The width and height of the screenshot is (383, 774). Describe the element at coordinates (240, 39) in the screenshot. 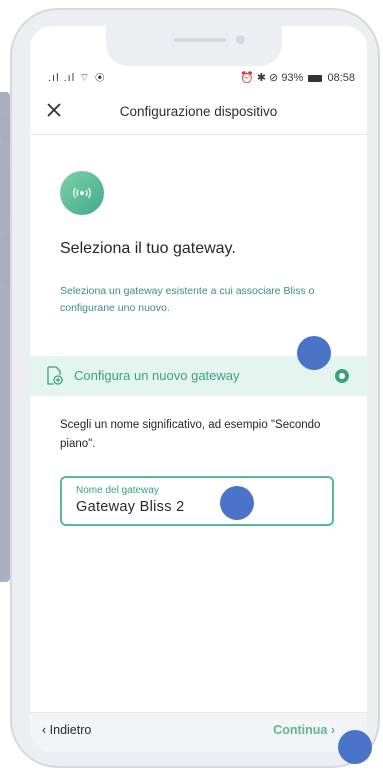

I see `camera-dot` at that location.